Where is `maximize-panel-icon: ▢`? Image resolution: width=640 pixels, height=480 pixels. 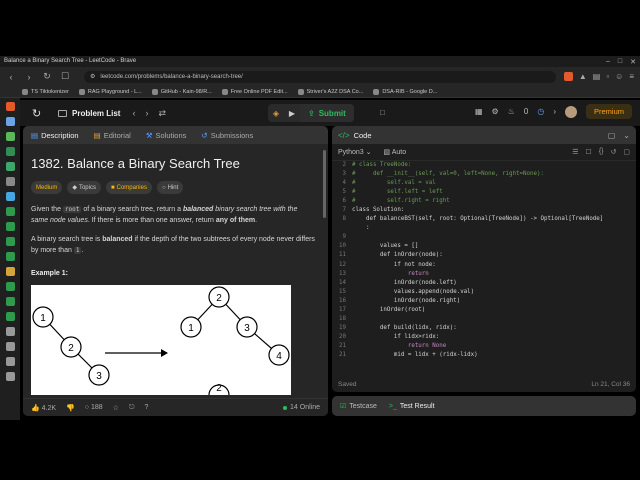
maximize-panel-icon: ▢ is located at coordinates (612, 135).